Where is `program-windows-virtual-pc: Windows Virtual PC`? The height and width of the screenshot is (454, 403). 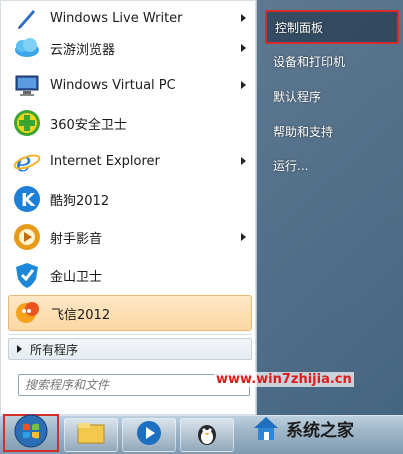
program-windows-virtual-pc: Windows Virtual PC is located at coordinates (130, 85).